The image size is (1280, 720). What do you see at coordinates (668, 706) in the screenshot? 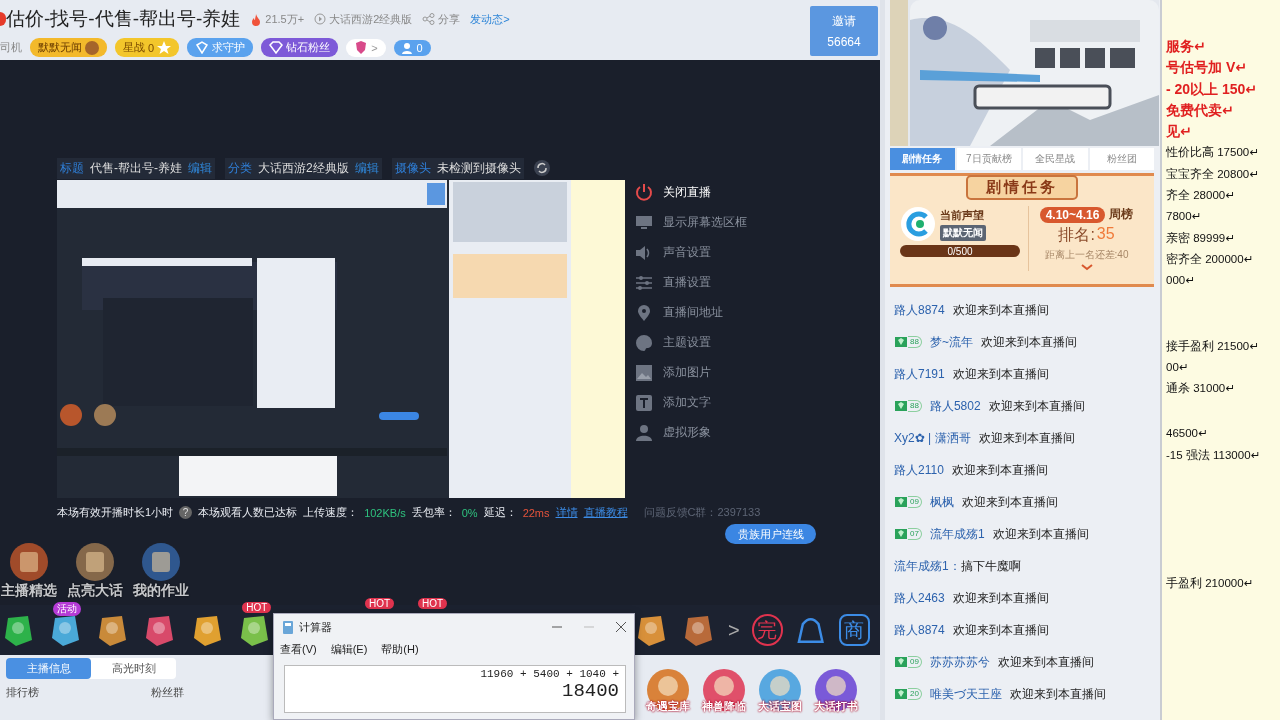
I see `treasure-label: 奇遇宝库` at bounding box center [668, 706].